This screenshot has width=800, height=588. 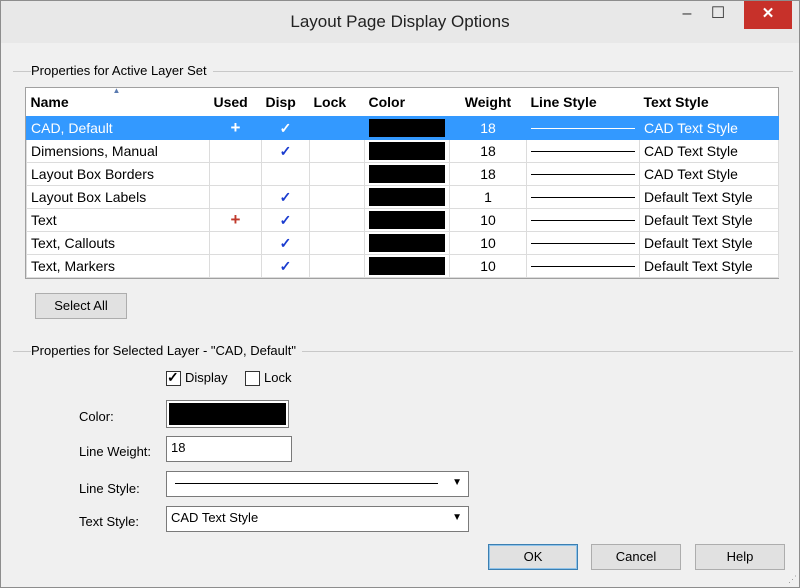 I want to click on cell-disp, so click(x=285, y=174).